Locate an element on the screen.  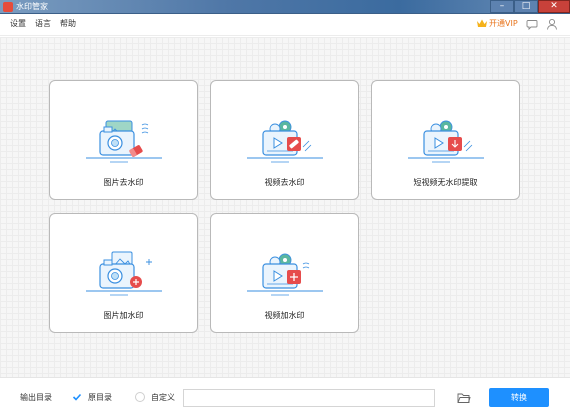
close-icon: ✕ is located at coordinates (554, 6).